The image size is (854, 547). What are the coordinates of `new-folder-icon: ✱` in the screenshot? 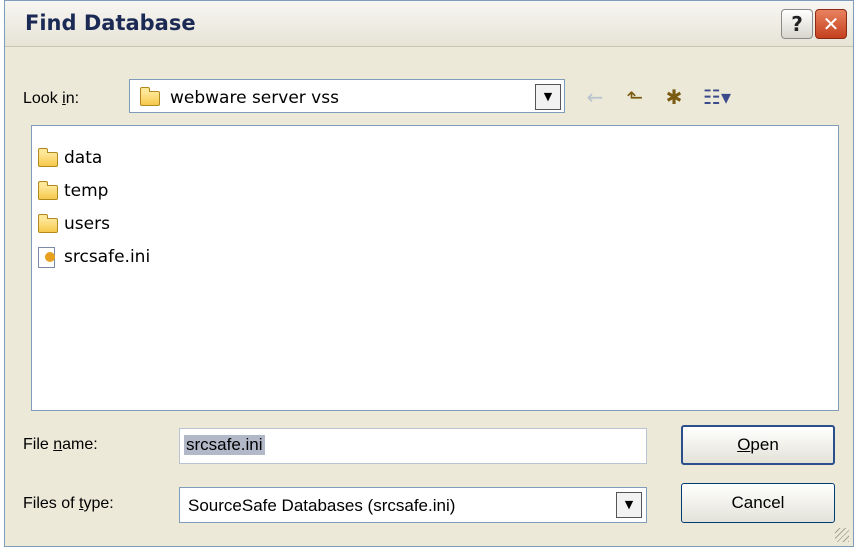 It's located at (674, 97).